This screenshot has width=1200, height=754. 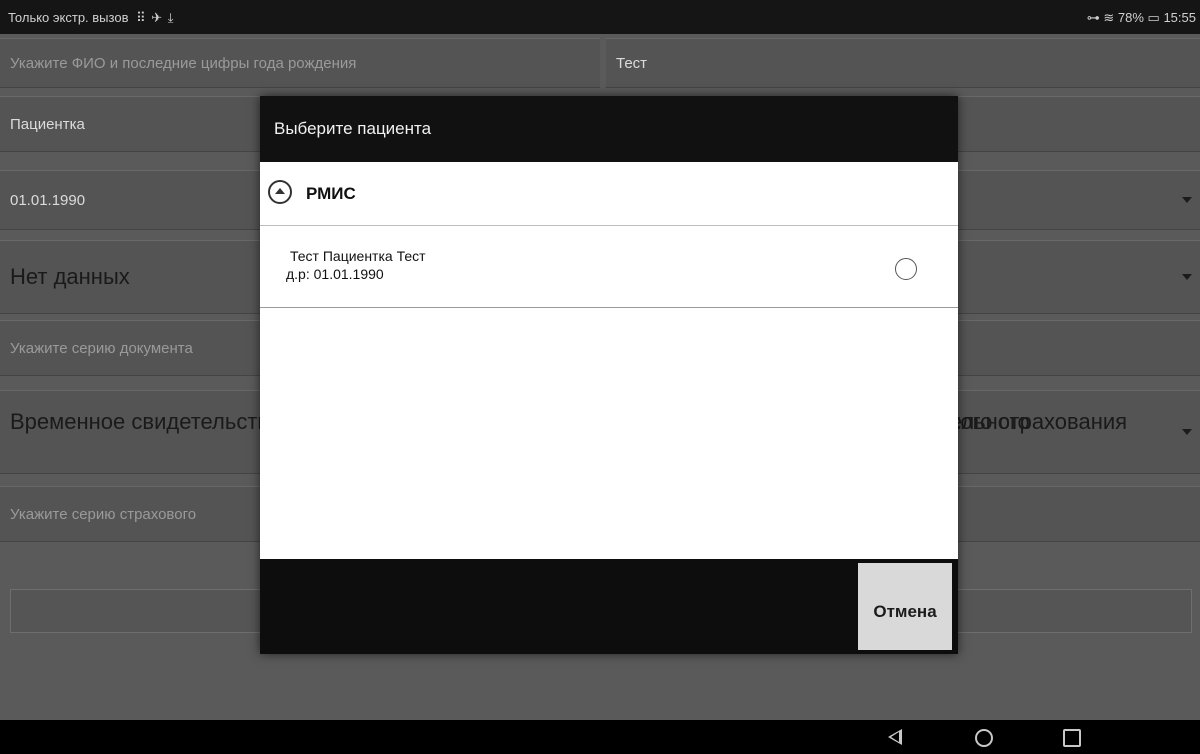 What do you see at coordinates (1179, 17) in the screenshot?
I see `clock: 15:55` at bounding box center [1179, 17].